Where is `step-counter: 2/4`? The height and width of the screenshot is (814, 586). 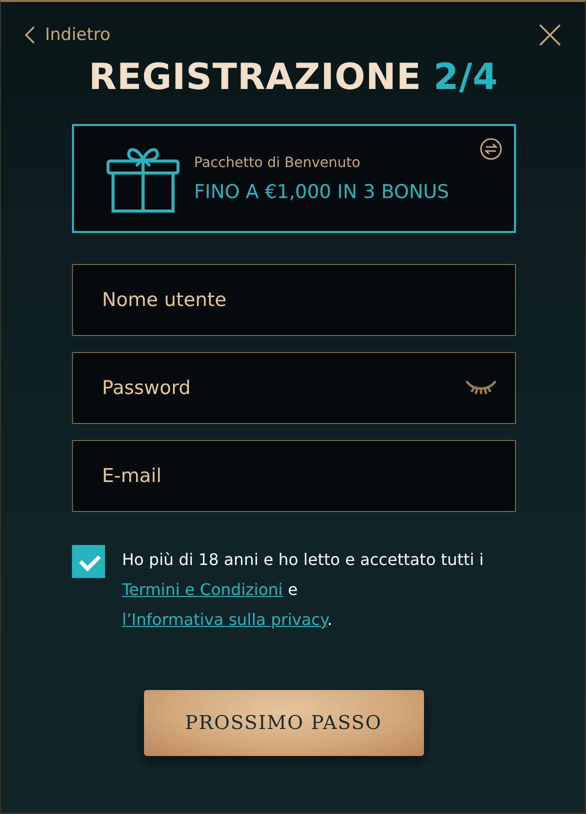
step-counter: 2/4 is located at coordinates (465, 77).